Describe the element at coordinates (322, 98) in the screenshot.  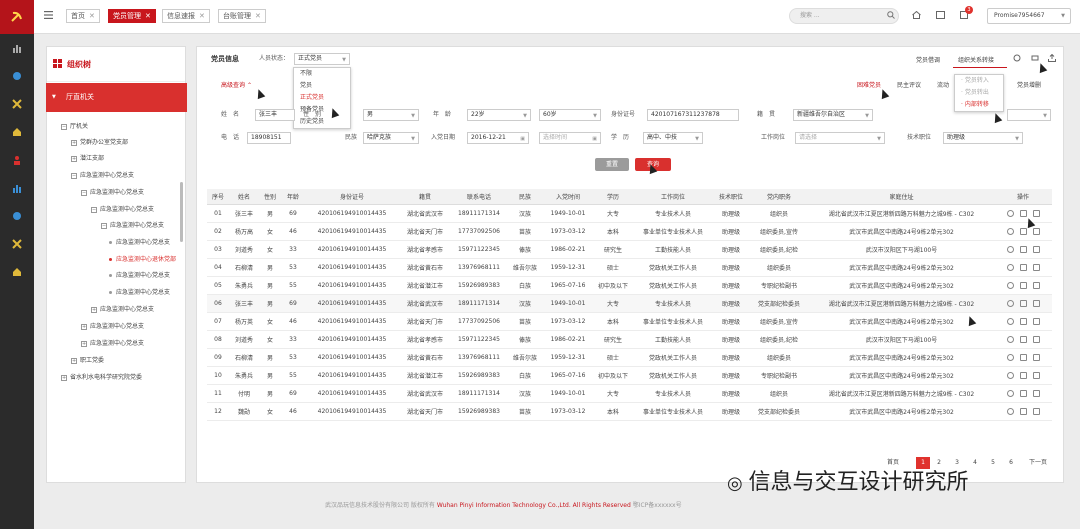
I see `status-option: 正式党员` at that location.